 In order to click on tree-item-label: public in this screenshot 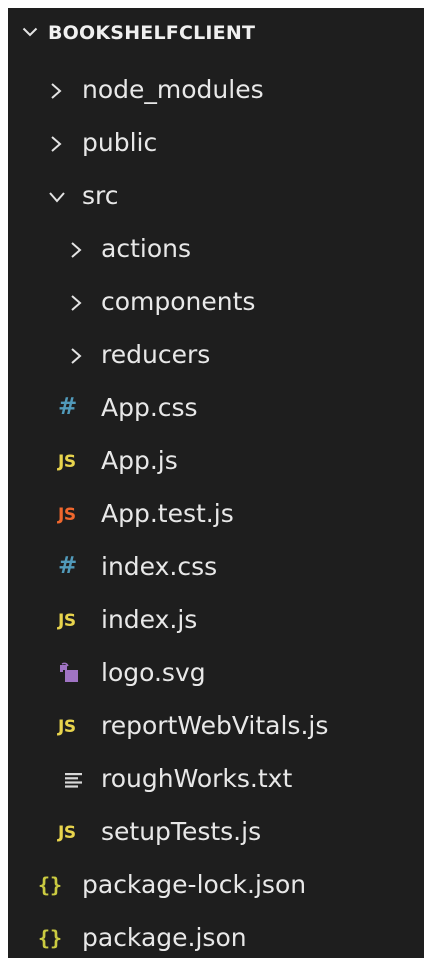, I will do `click(120, 142)`.